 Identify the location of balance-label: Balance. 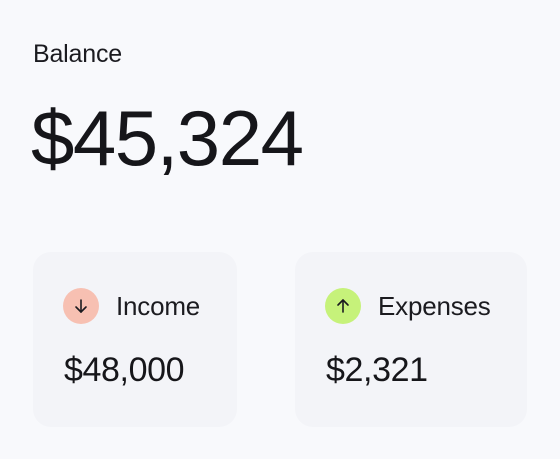
(77, 54).